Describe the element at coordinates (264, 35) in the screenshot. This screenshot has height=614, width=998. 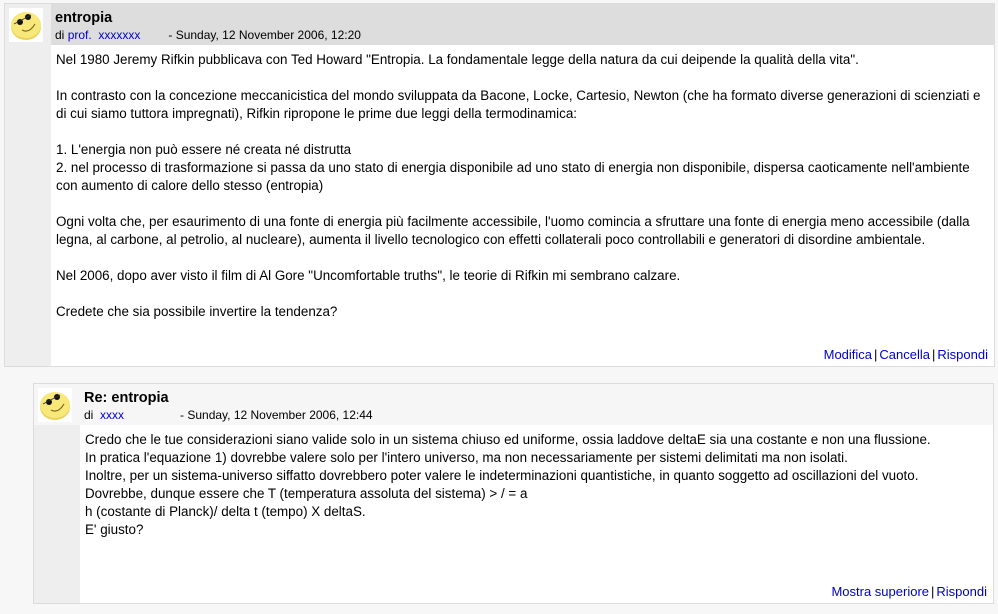
I see `post-date: - Sunday, 12 November 2006, 12:20` at that location.